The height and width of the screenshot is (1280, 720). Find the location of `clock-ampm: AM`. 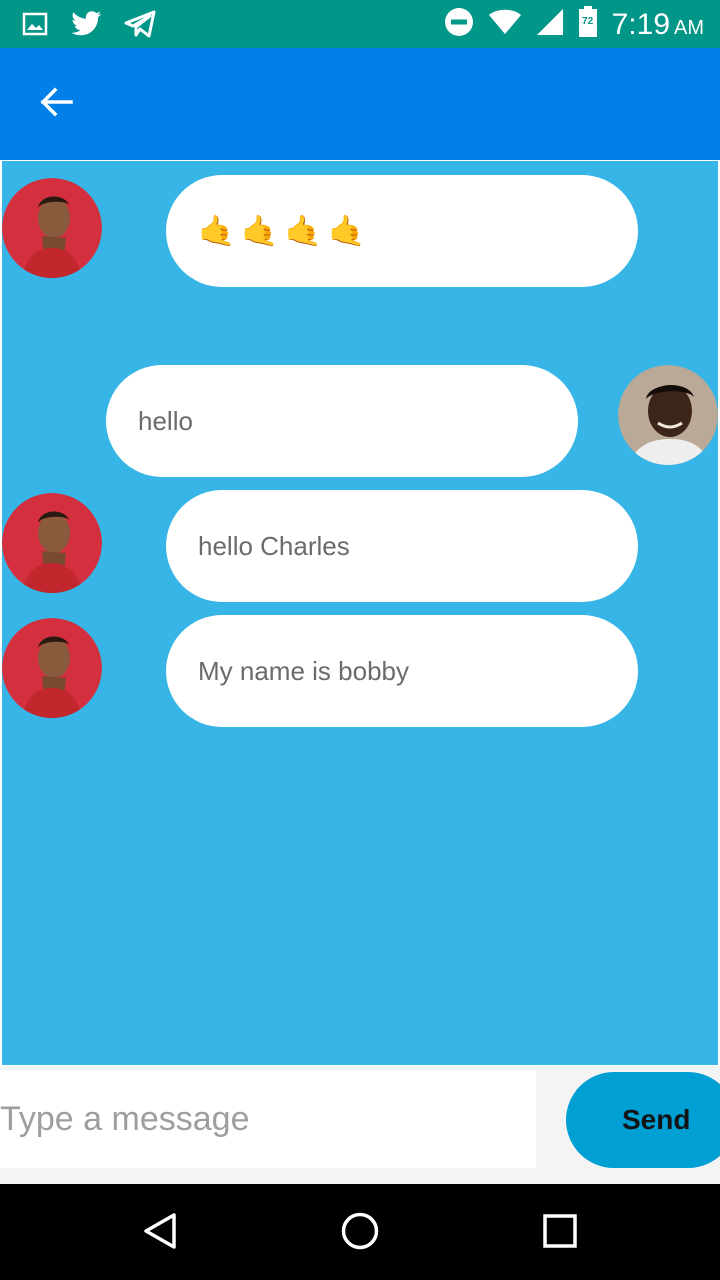

clock-ampm: AM is located at coordinates (689, 27).